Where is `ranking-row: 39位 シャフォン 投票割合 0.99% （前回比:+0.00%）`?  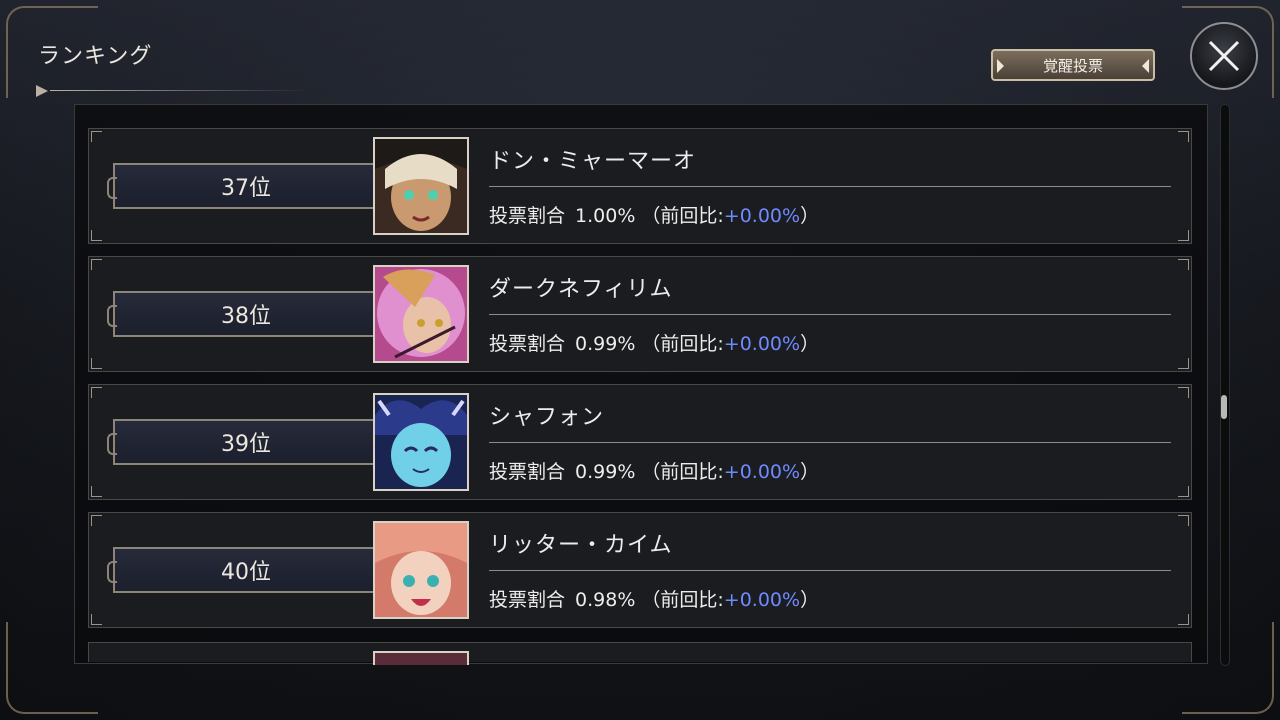 ranking-row: 39位 シャフォン 投票割合 0.99% （前回比:+0.00%） is located at coordinates (640, 442).